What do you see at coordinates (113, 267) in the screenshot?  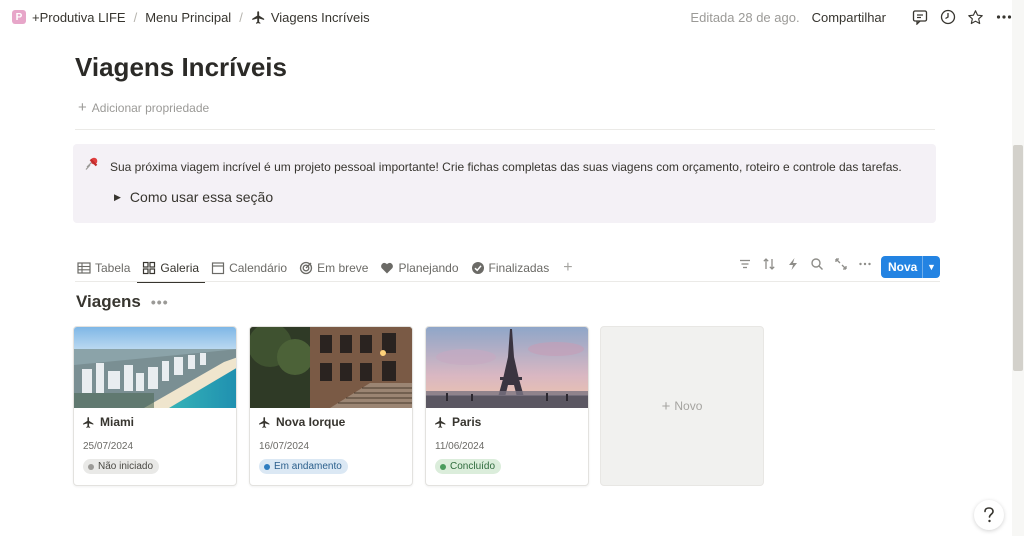 I see `tab-label: Tabela` at bounding box center [113, 267].